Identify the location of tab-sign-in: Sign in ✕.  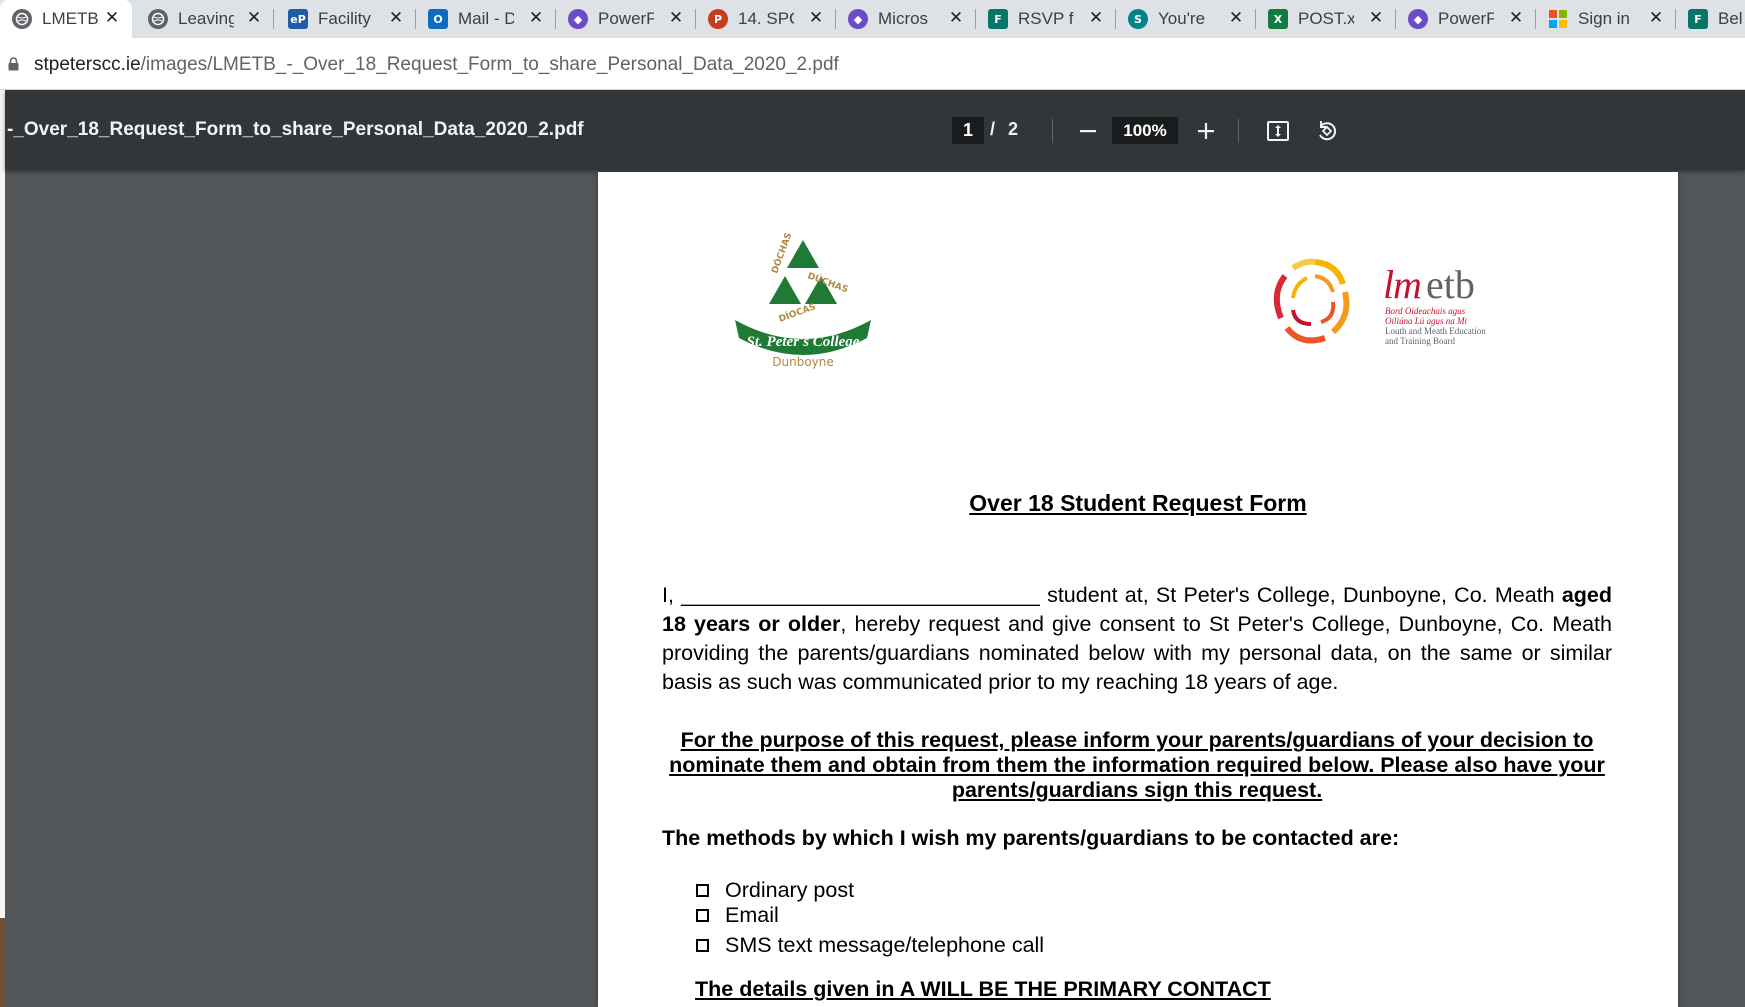
(1606, 19).